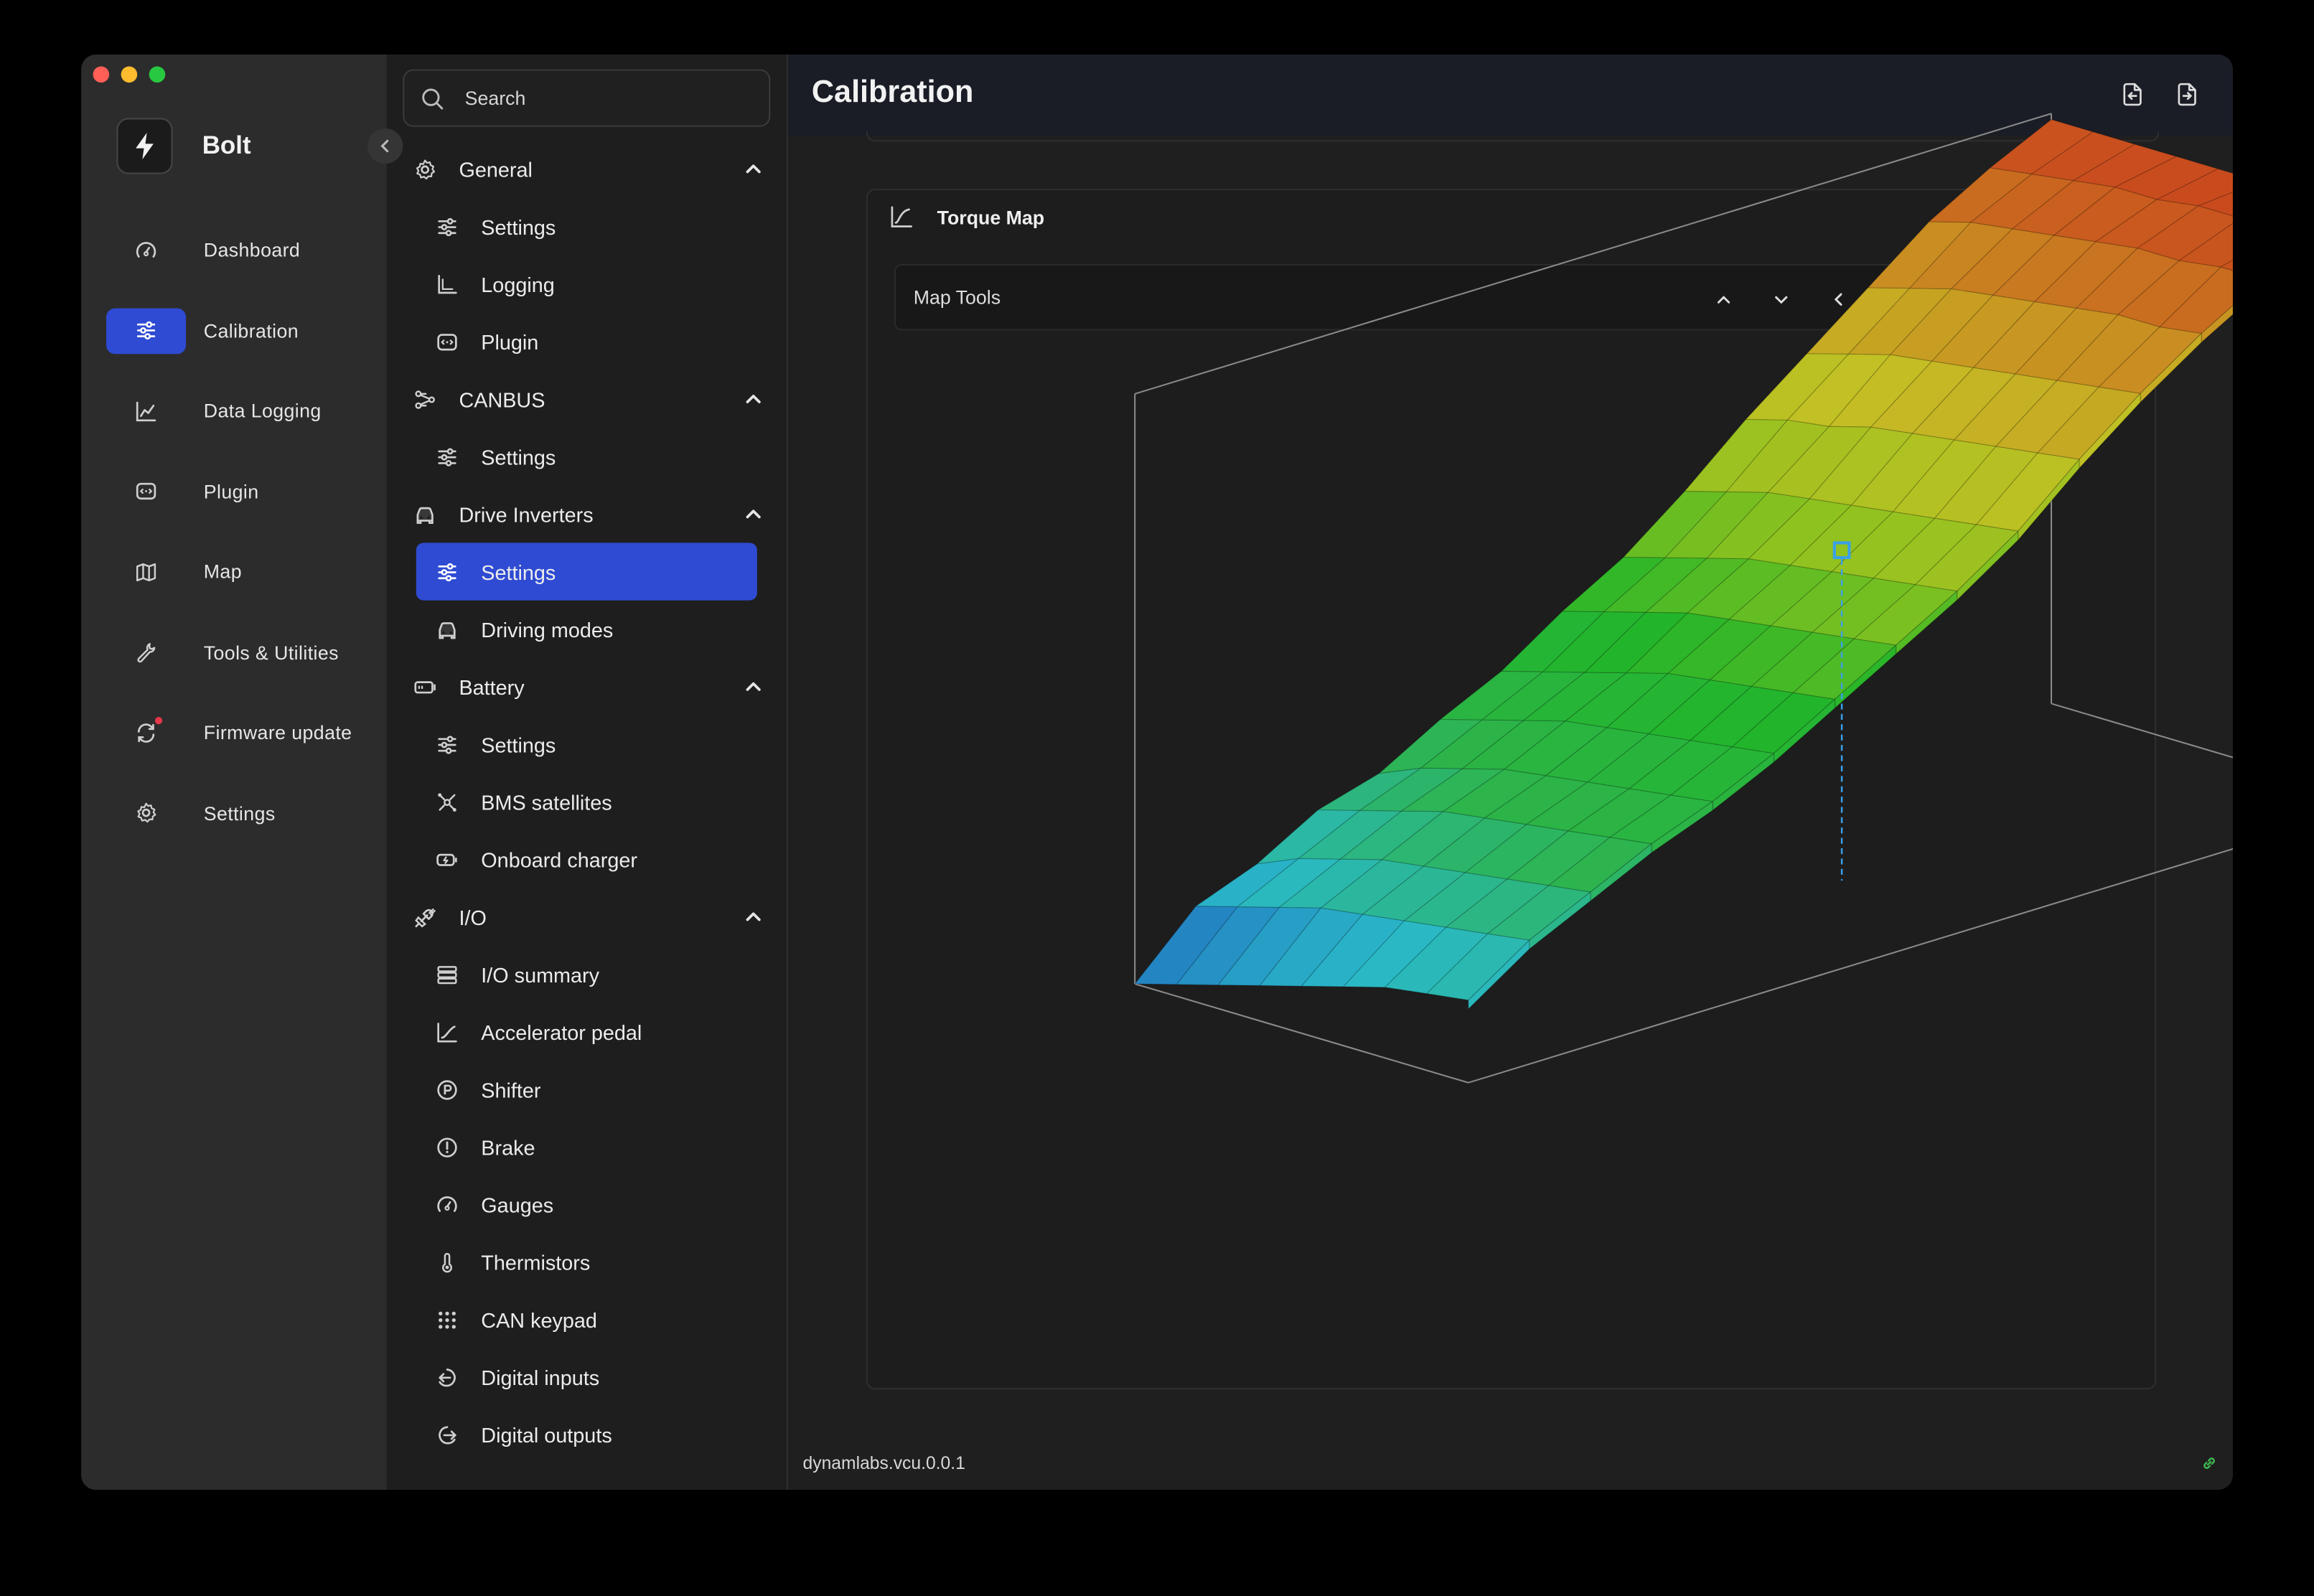  I want to click on section-group-i-o: I/O, so click(588, 916).